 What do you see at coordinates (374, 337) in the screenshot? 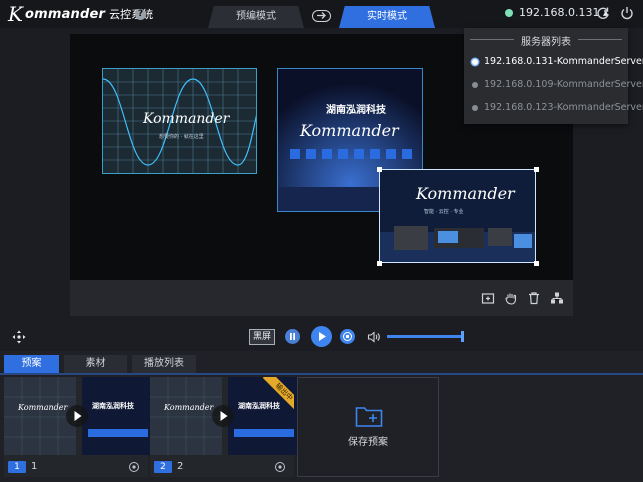
I see `volume-icon` at bounding box center [374, 337].